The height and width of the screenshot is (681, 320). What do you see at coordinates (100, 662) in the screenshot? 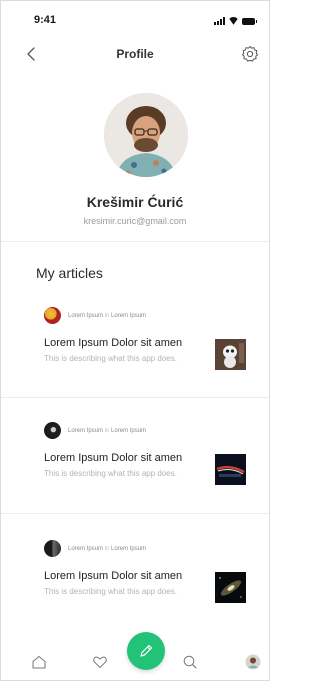
I see `heart-icon` at bounding box center [100, 662].